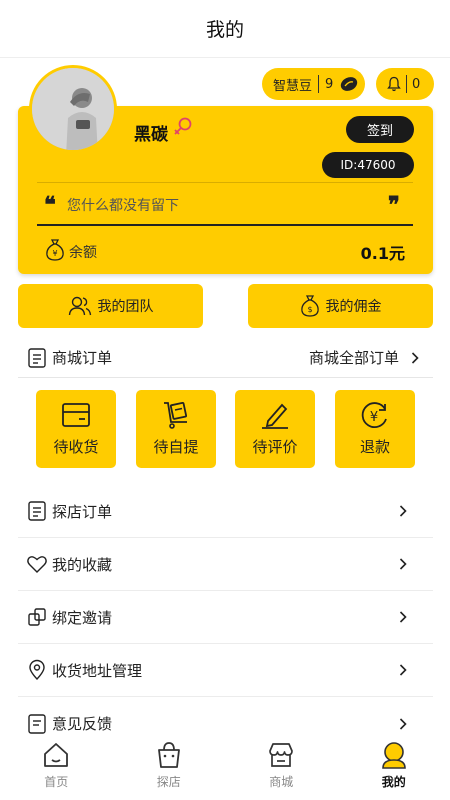 This screenshot has height=800, width=450. I want to click on tab-home: 首页, so click(56, 767).